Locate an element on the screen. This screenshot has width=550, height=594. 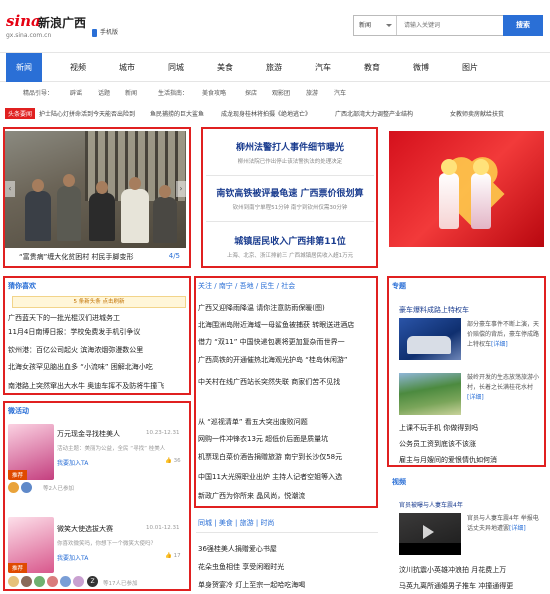
site-name: 新浪广西 is located at coordinates (62, 23).